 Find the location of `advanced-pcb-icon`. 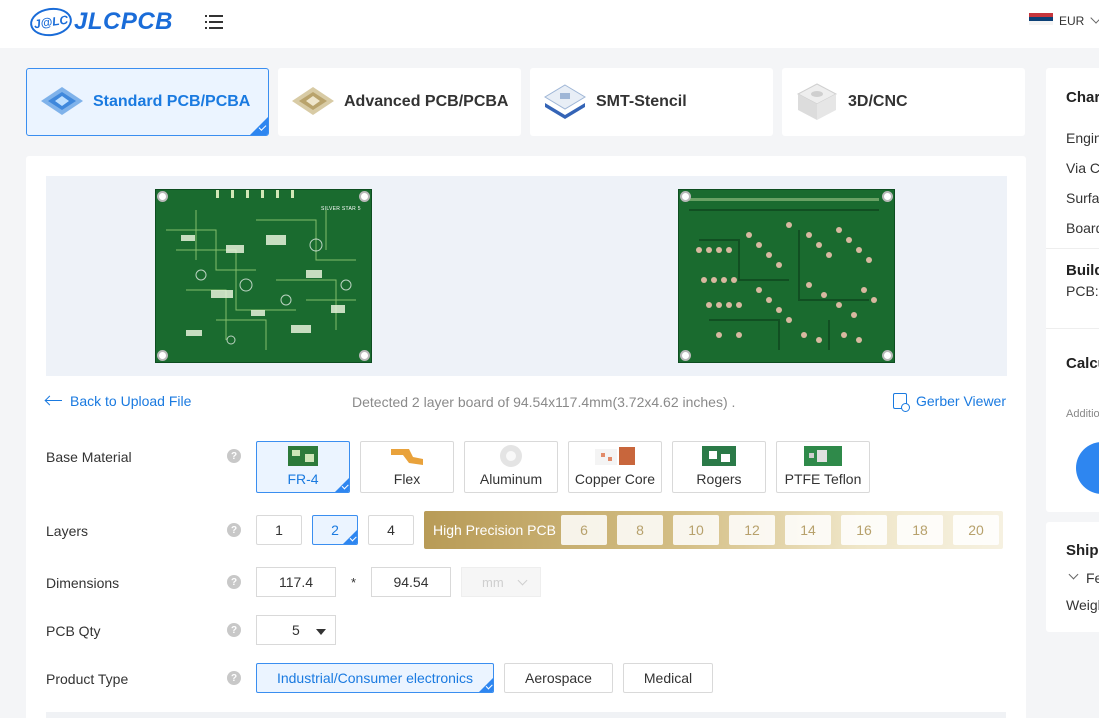

advanced-pcb-icon is located at coordinates (313, 102).